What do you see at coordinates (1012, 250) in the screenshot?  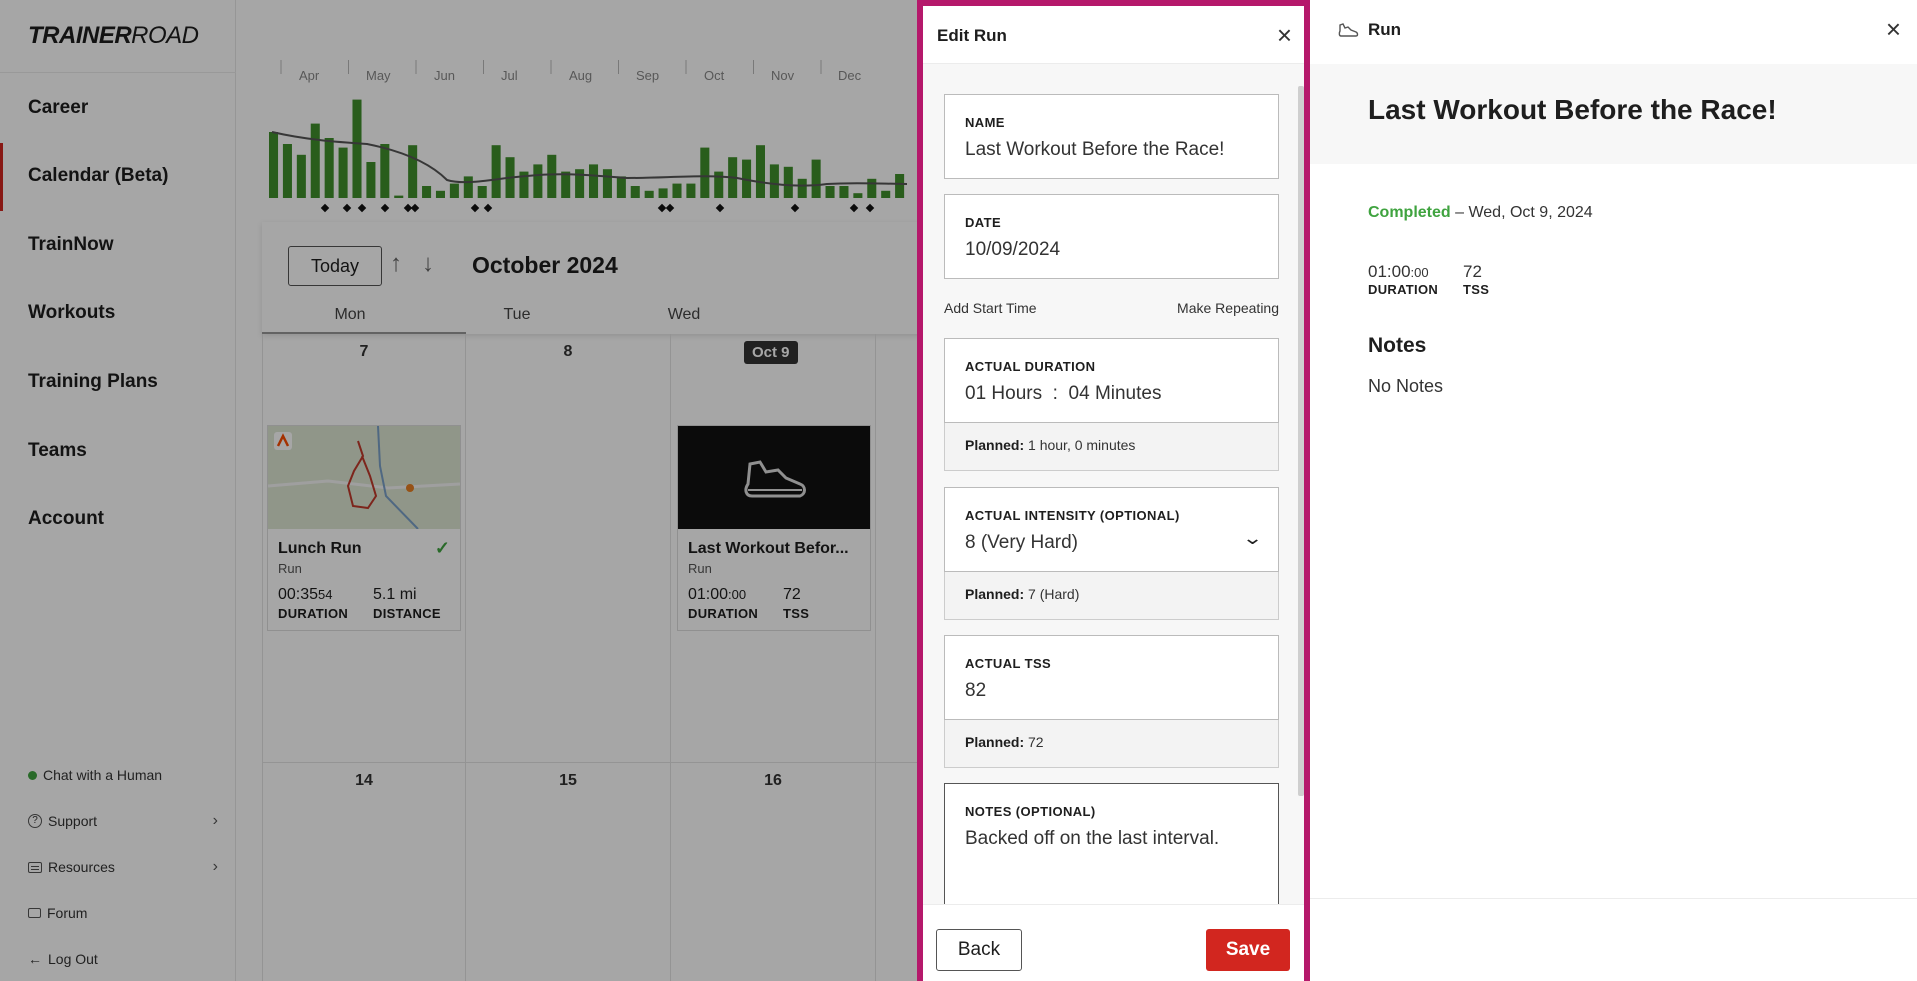 I see `date-input: 10/09/2024` at bounding box center [1012, 250].